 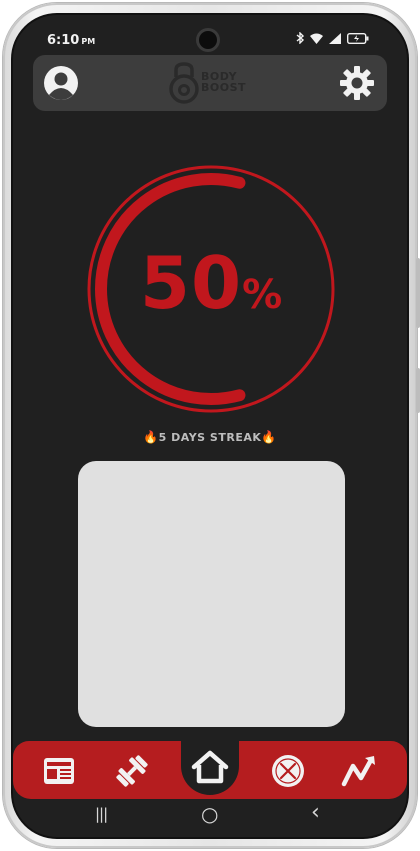 I want to click on power-button, so click(x=418, y=390).